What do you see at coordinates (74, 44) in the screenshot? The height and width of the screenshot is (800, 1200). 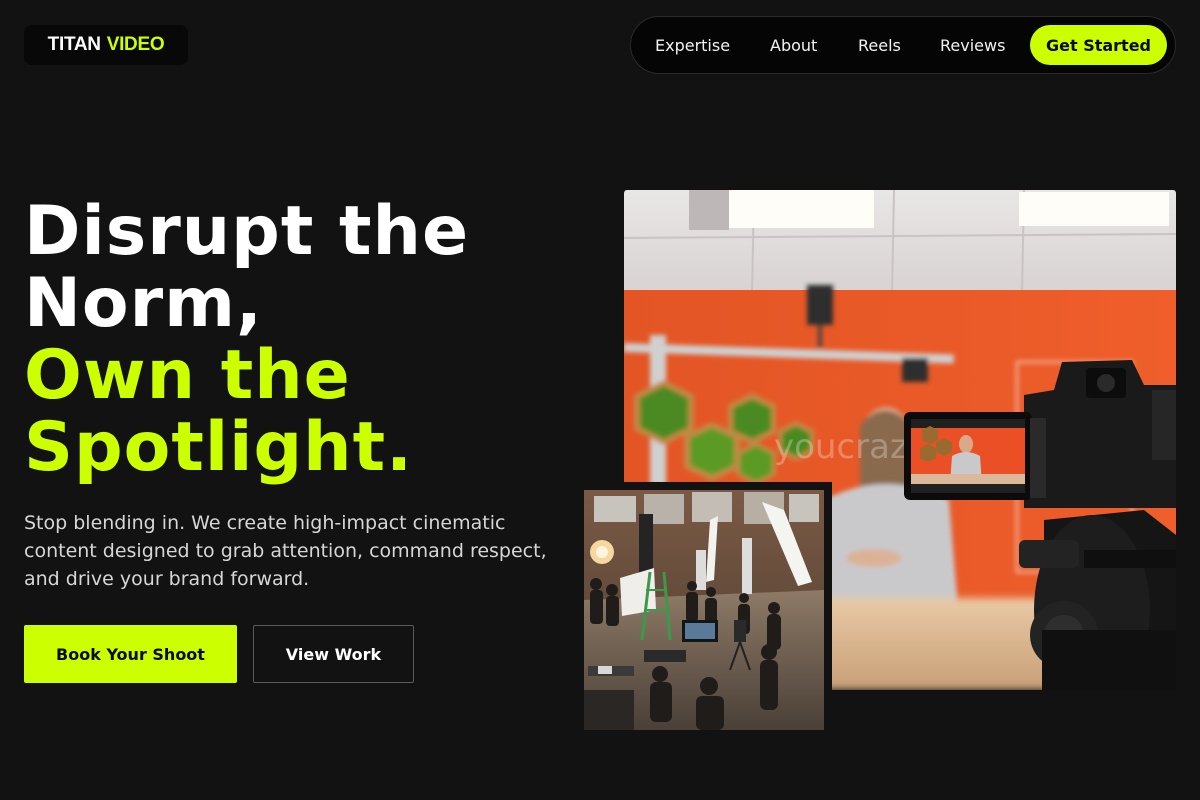 I see `logo-text-primary: TITAN` at bounding box center [74, 44].